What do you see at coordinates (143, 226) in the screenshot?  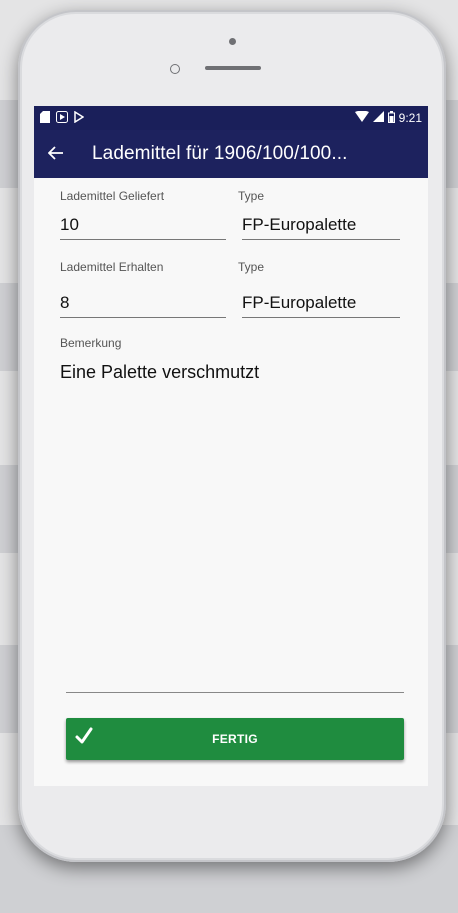 I see `delivered-quantity-input: 10` at bounding box center [143, 226].